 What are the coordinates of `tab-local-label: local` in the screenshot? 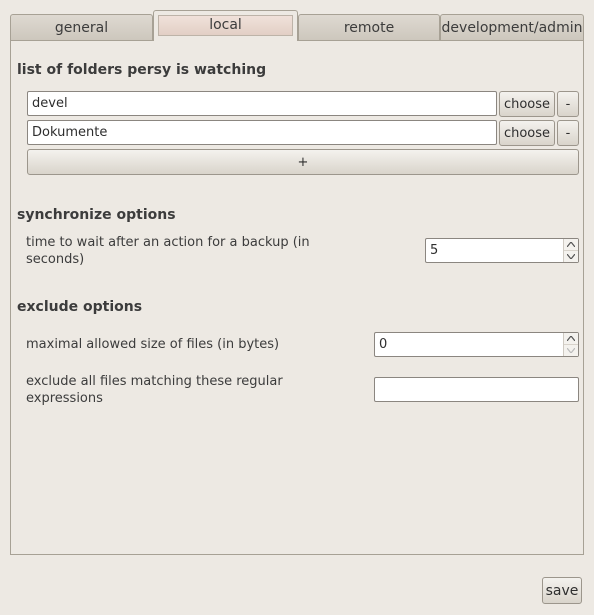 It's located at (225, 25).